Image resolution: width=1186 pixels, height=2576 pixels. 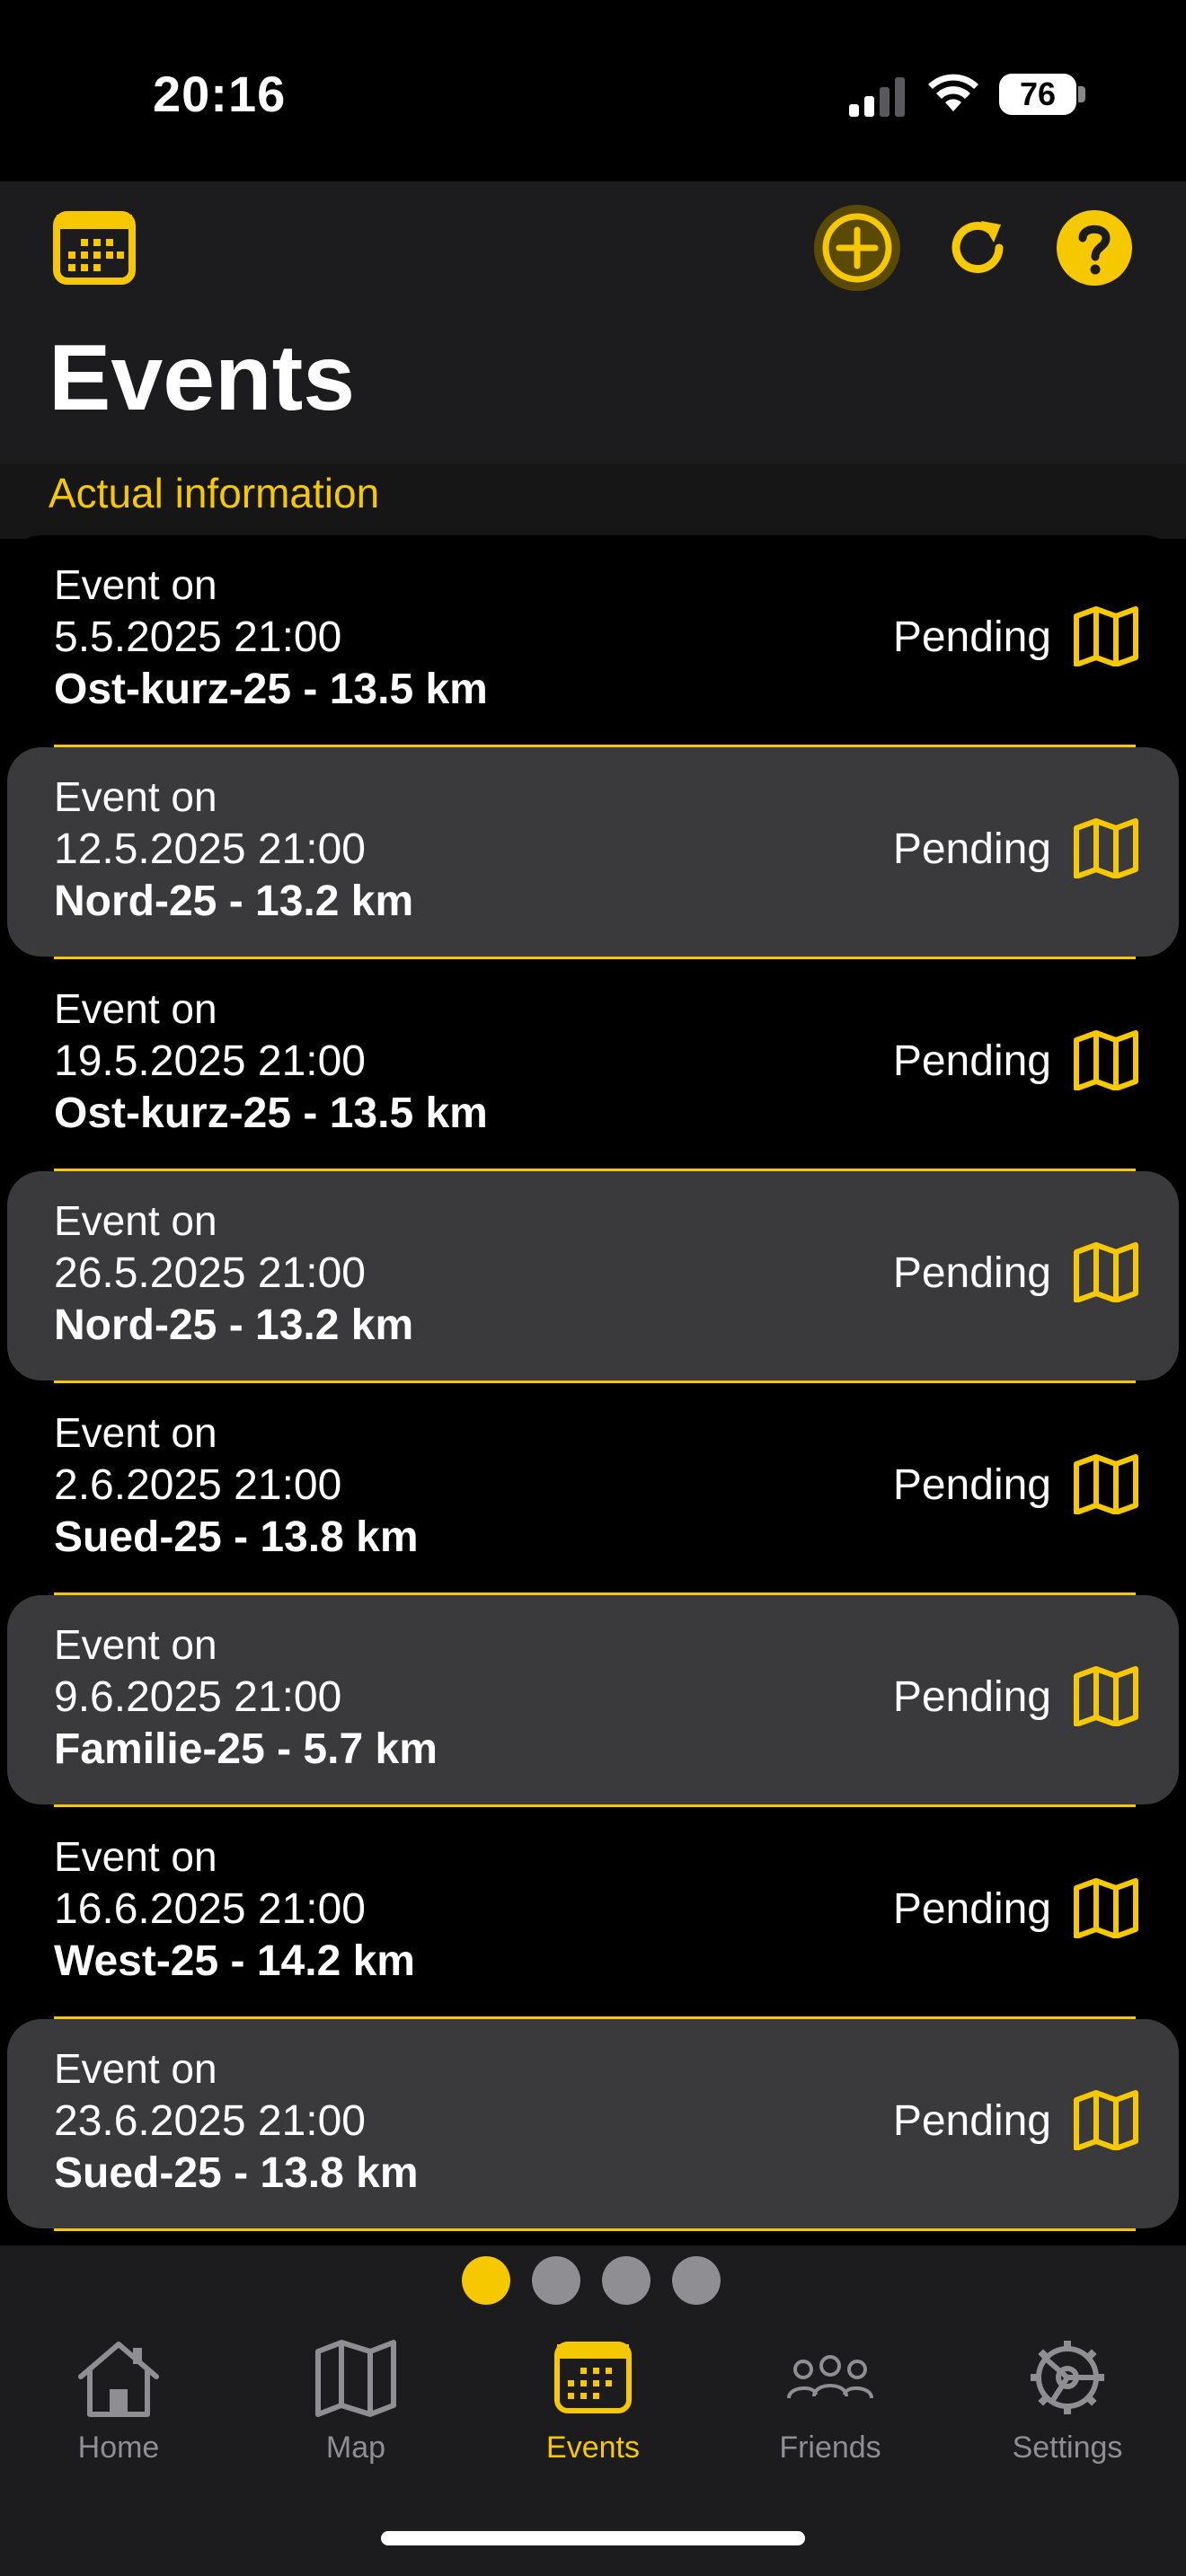 I want to click on event-route: West-25 - 14.2 km, so click(x=234, y=1961).